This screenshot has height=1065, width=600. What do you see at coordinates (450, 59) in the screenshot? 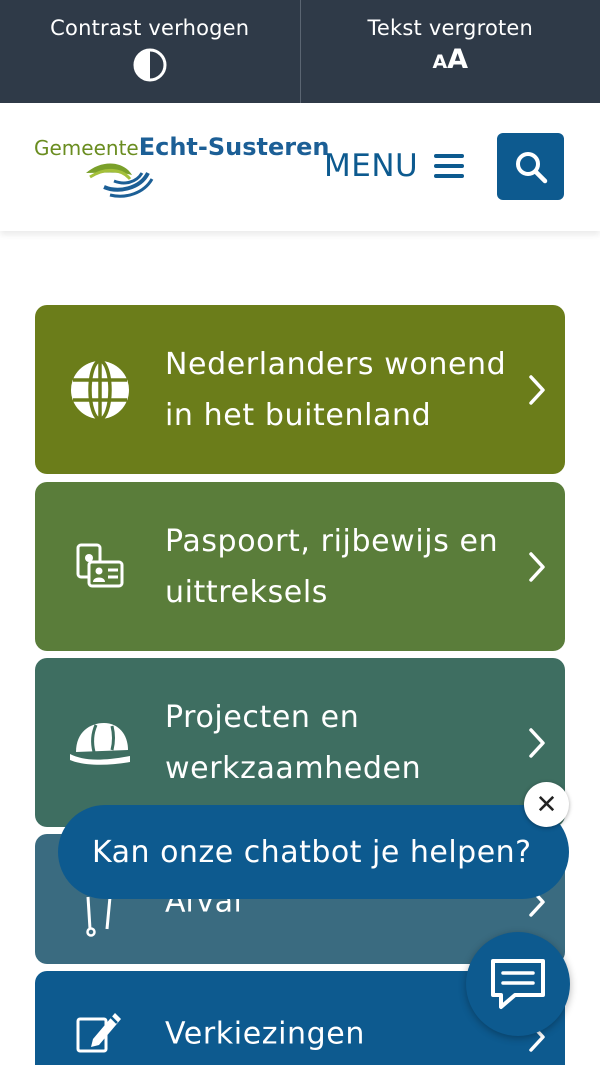
I see `text-size-icon: AA` at bounding box center [450, 59].